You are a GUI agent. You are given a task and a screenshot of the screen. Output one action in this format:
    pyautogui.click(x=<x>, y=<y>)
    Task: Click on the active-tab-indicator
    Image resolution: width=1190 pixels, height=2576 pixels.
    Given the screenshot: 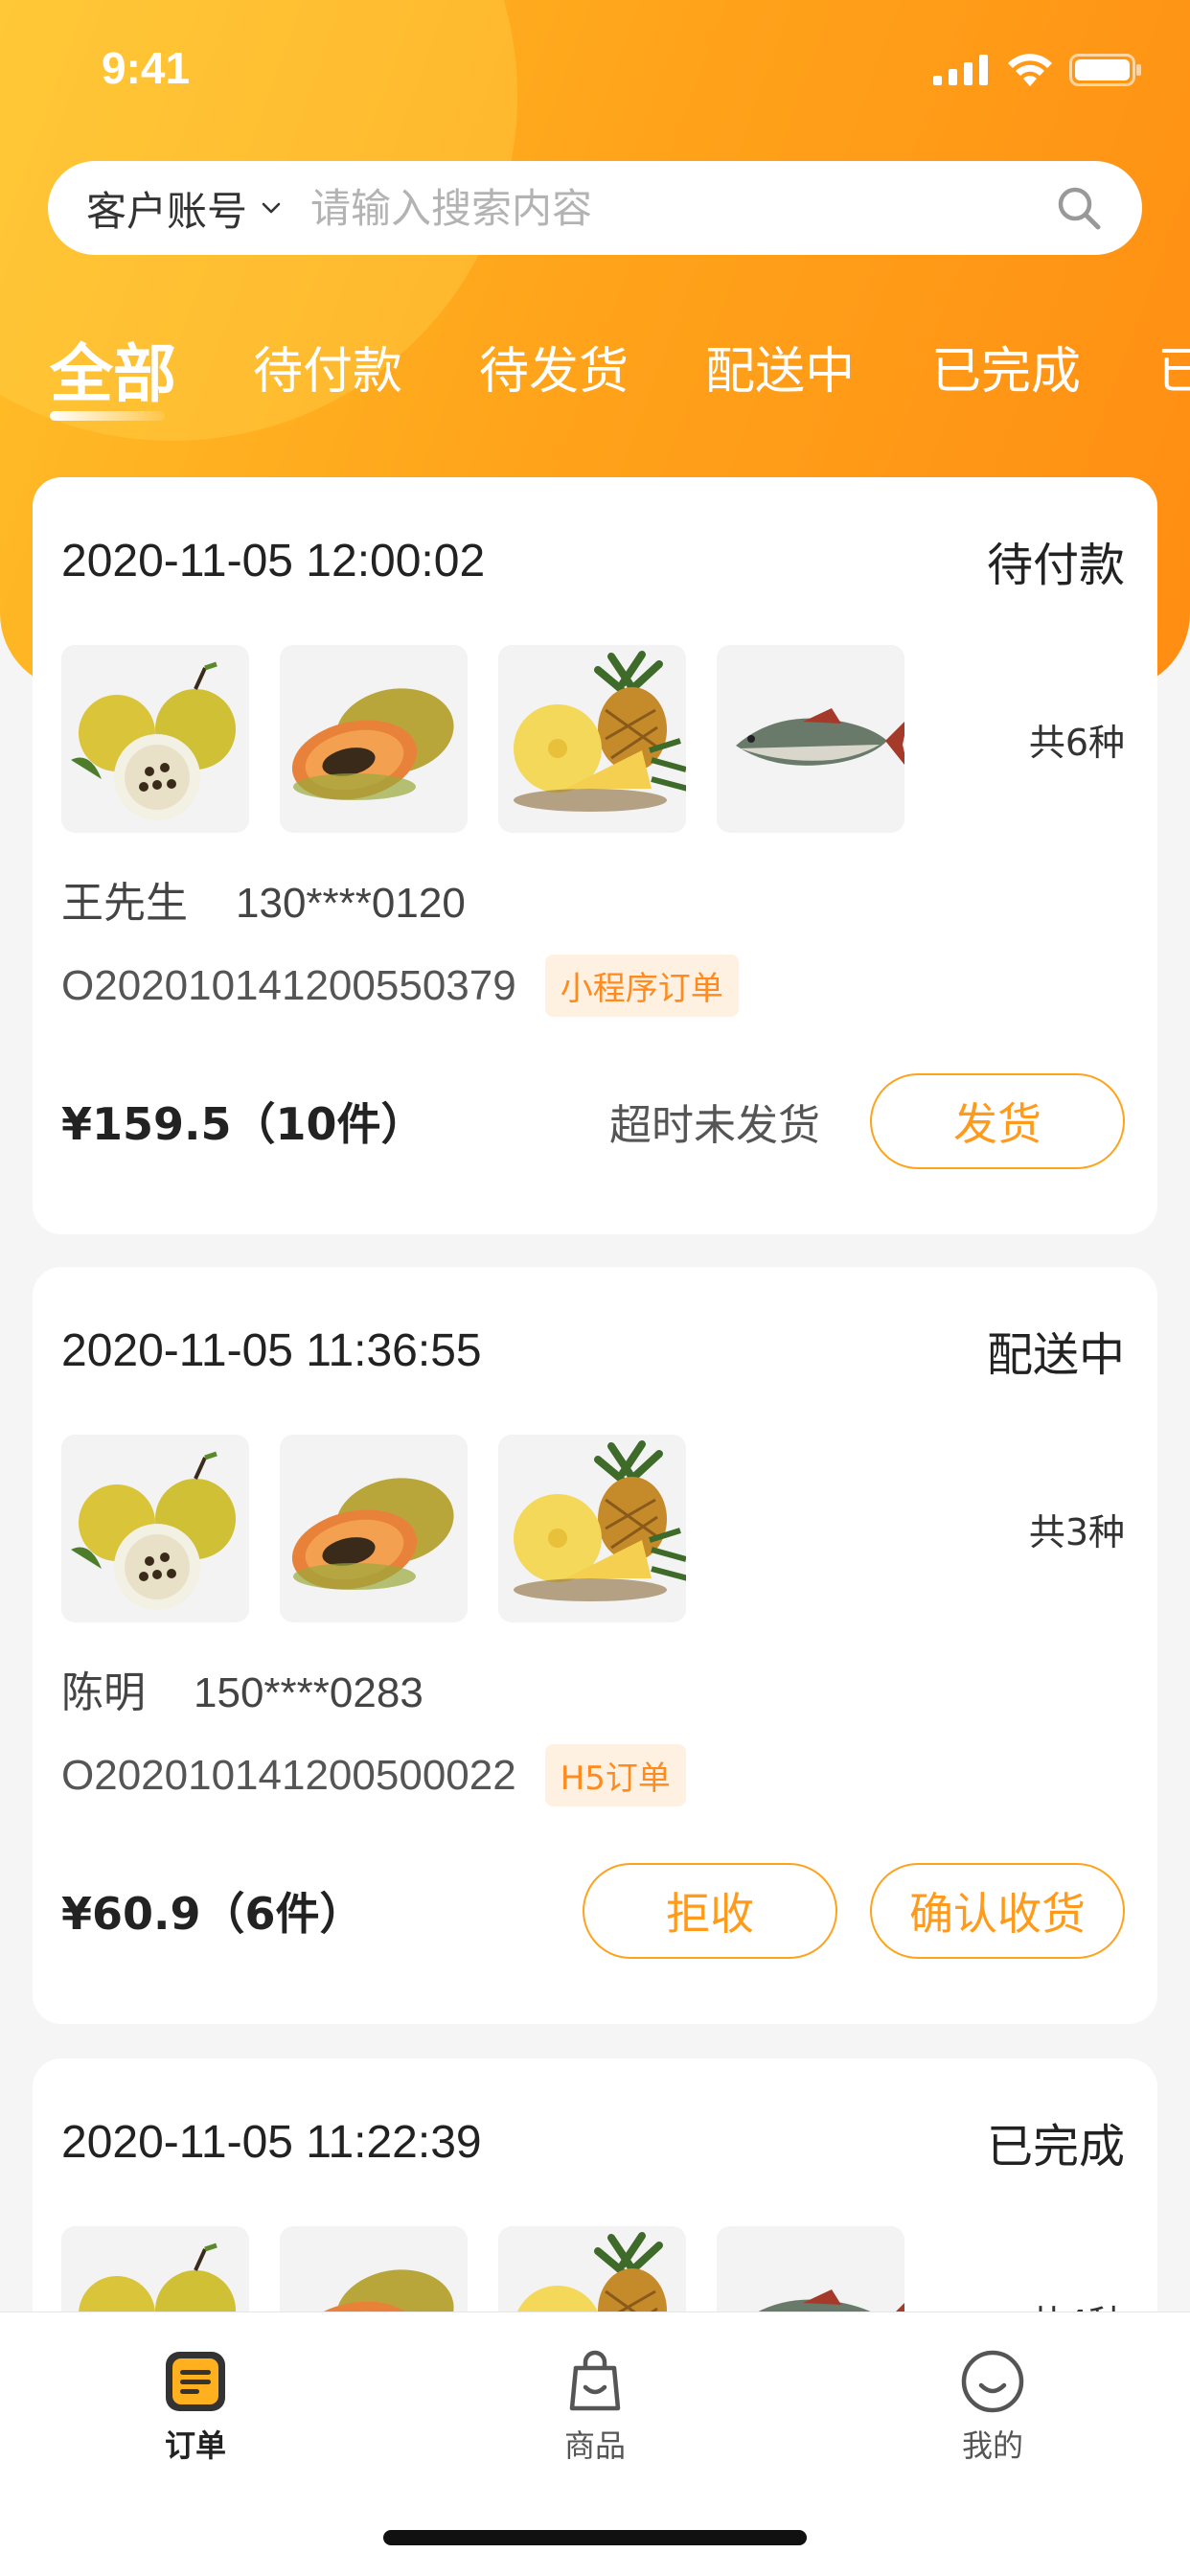 What is the action you would take?
    pyautogui.click(x=107, y=416)
    